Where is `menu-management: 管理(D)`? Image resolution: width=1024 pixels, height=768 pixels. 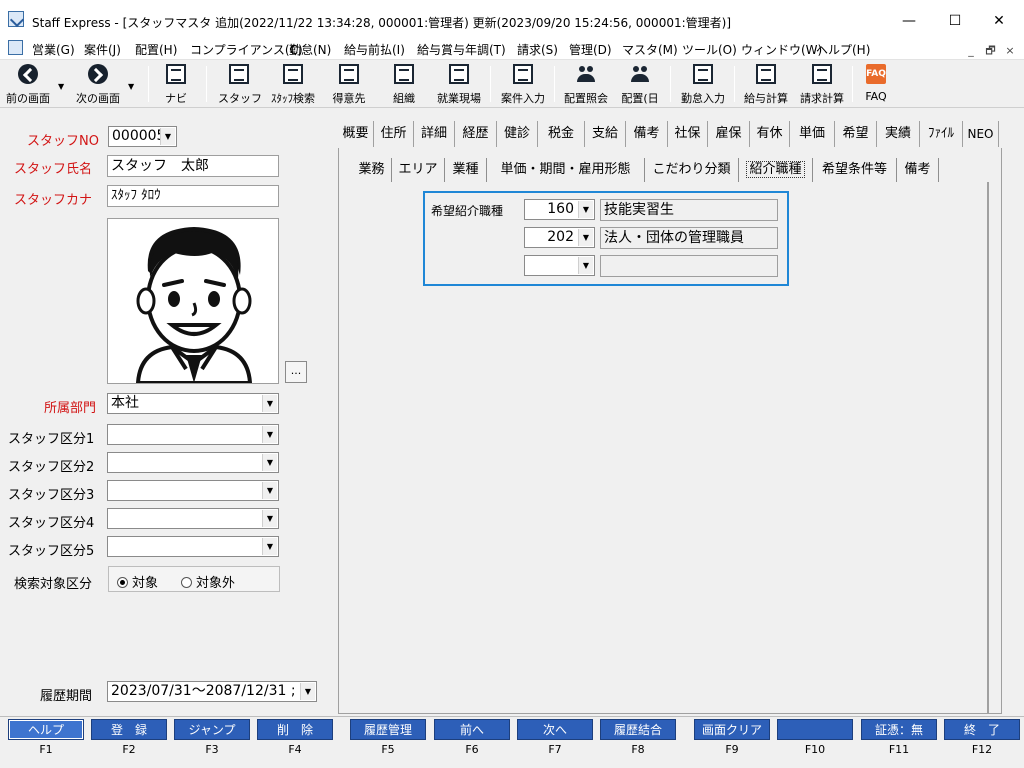
menu-management: 管理(D) is located at coordinates (590, 49).